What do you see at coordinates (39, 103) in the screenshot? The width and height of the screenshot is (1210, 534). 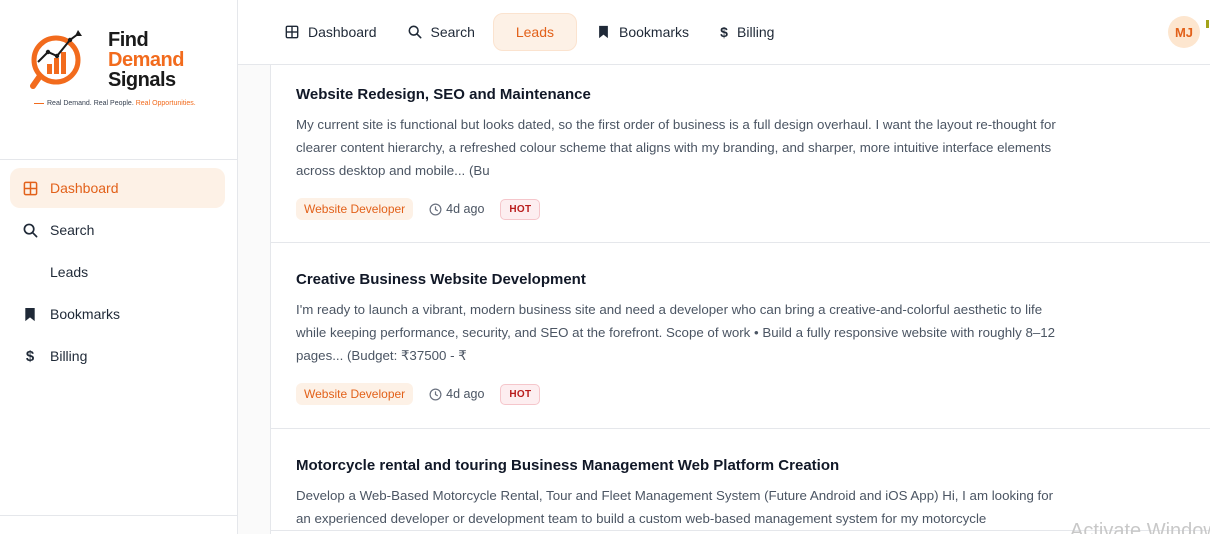 I see `tagline-dash` at bounding box center [39, 103].